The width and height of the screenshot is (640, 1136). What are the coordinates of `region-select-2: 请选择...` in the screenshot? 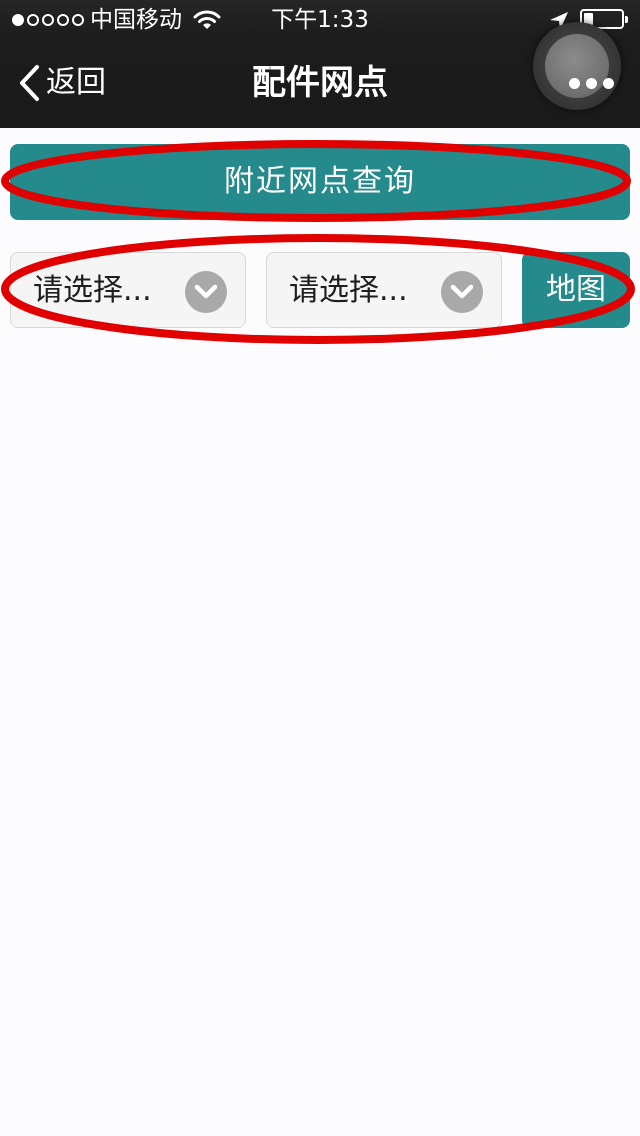 It's located at (384, 290).